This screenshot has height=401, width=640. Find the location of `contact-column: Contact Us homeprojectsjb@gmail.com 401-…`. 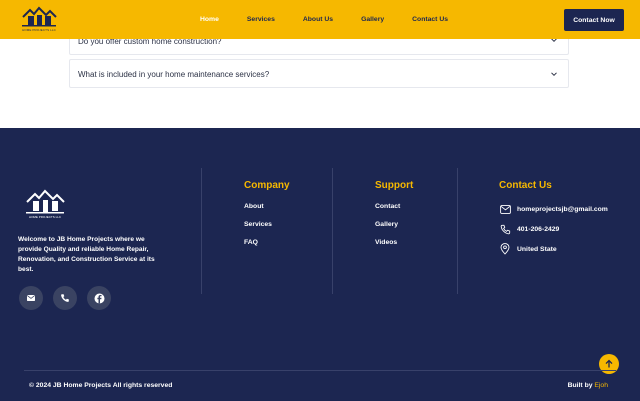

contact-column: Contact Us homeprojectsjb@gmail.com 401-… is located at coordinates (553, 221).